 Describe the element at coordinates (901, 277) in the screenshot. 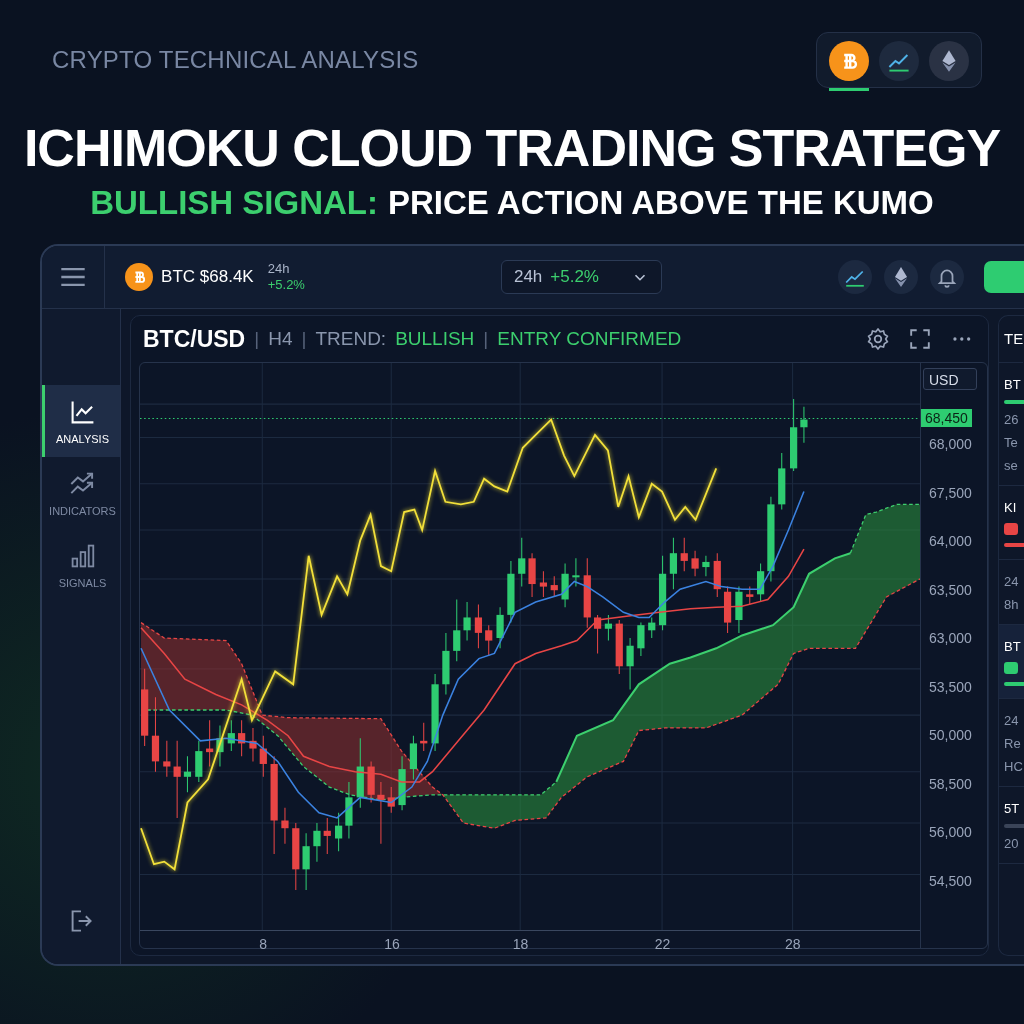

I see `ethereum-button` at that location.